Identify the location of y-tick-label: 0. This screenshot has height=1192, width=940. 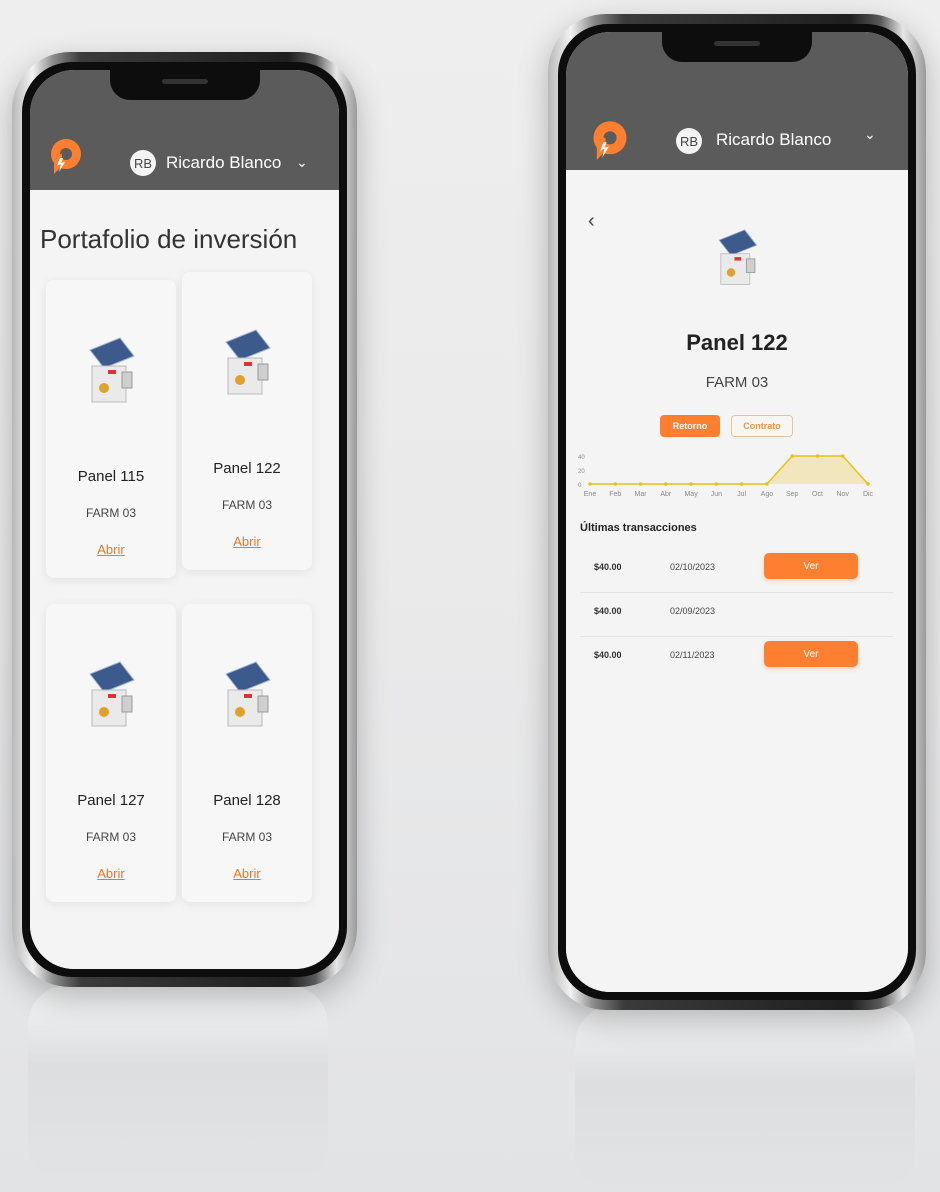
(580, 486).